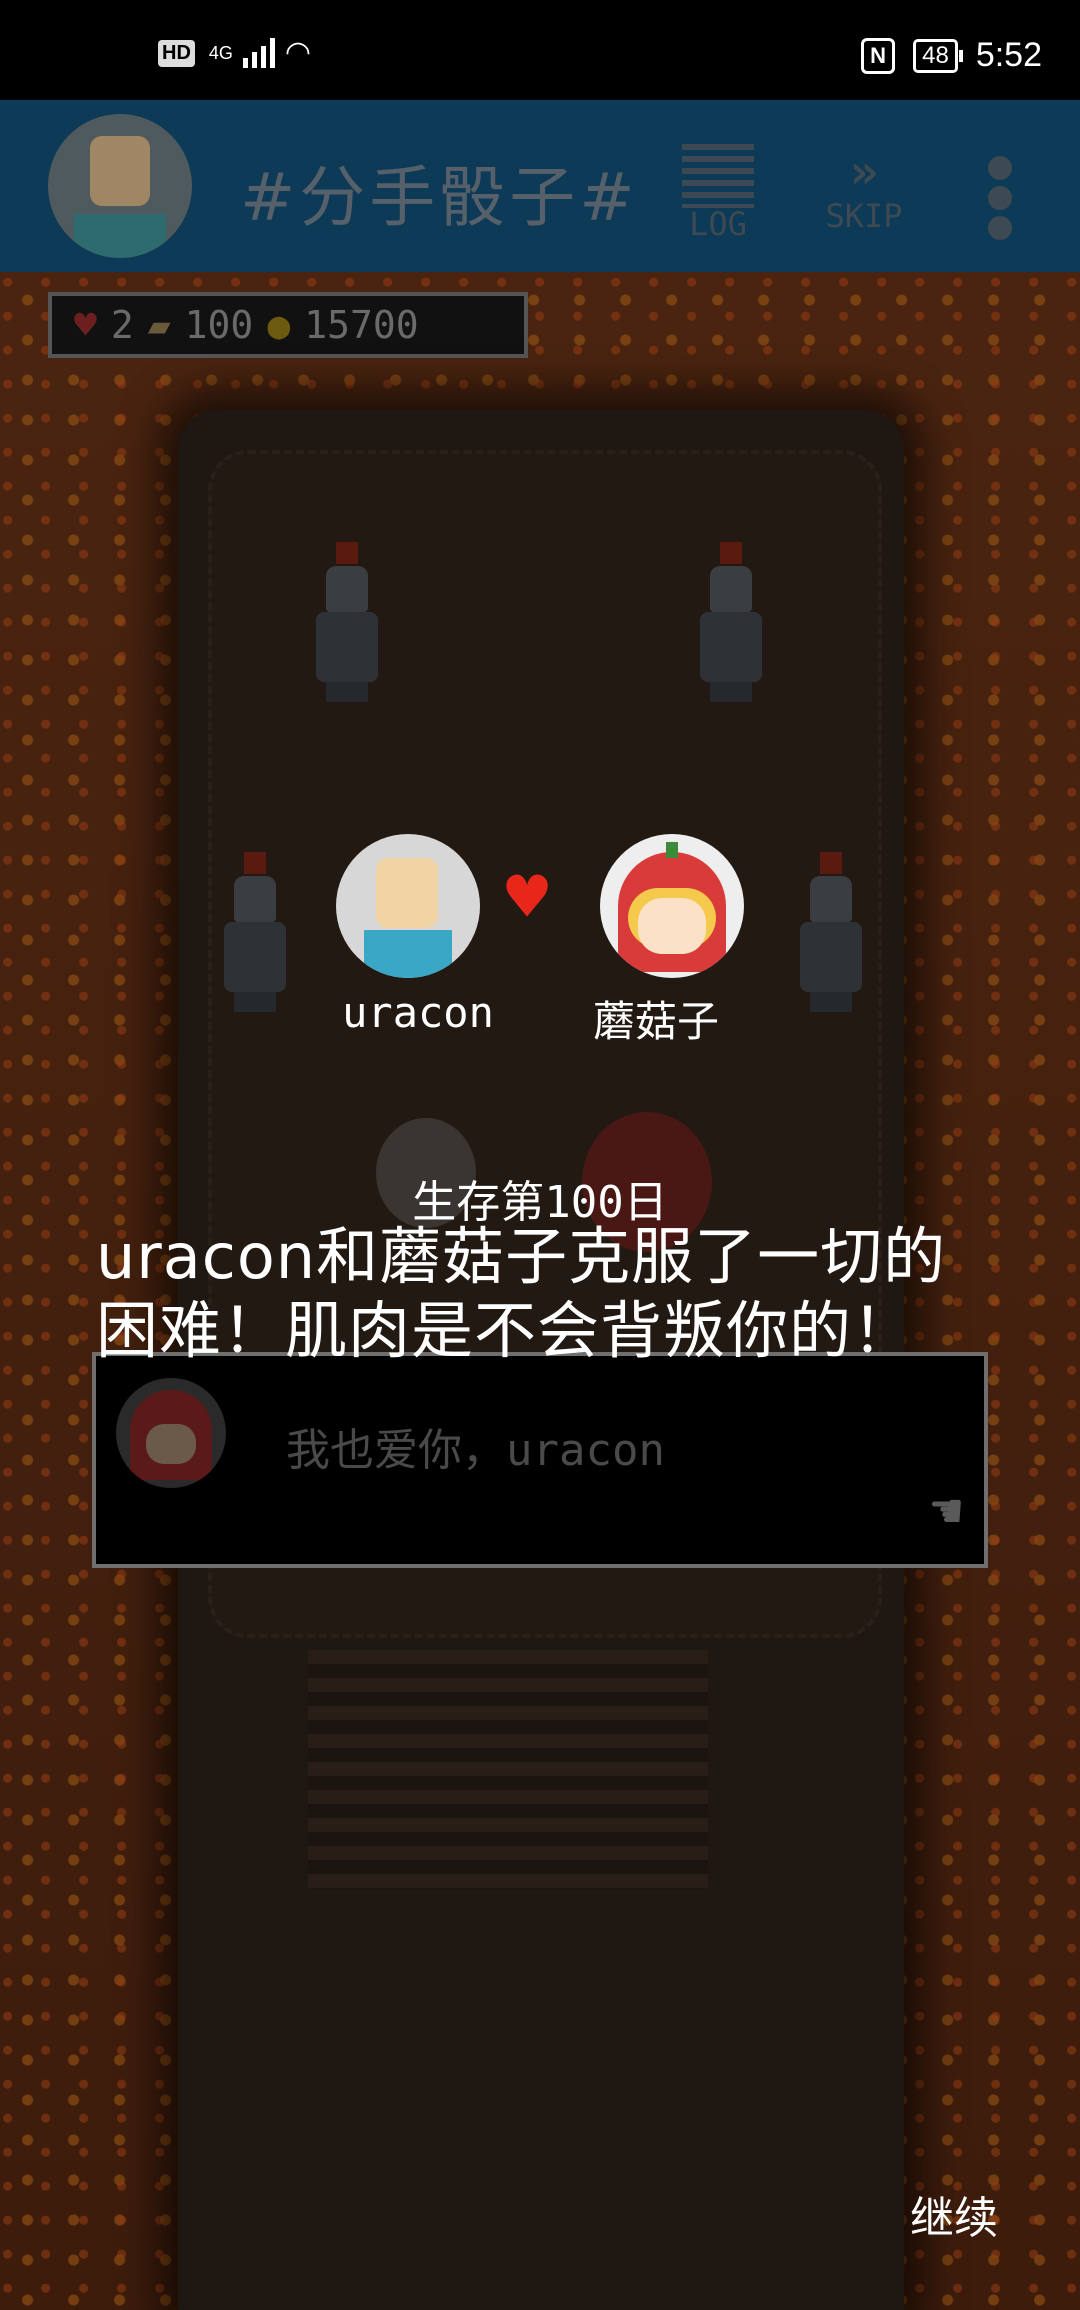 This screenshot has width=1080, height=2310. What do you see at coordinates (864, 172) in the screenshot?
I see `fast-forward-icon: »` at bounding box center [864, 172].